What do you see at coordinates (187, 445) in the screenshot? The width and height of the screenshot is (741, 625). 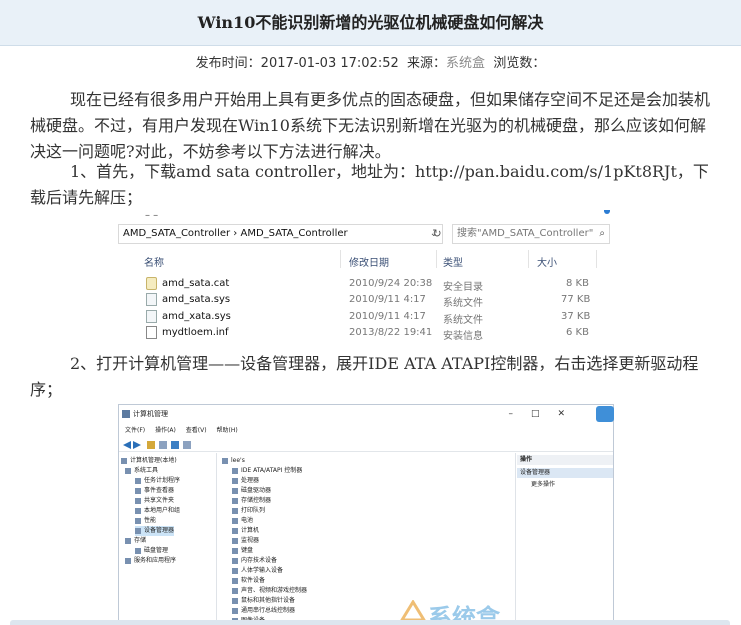 I see `view-icon` at bounding box center [187, 445].